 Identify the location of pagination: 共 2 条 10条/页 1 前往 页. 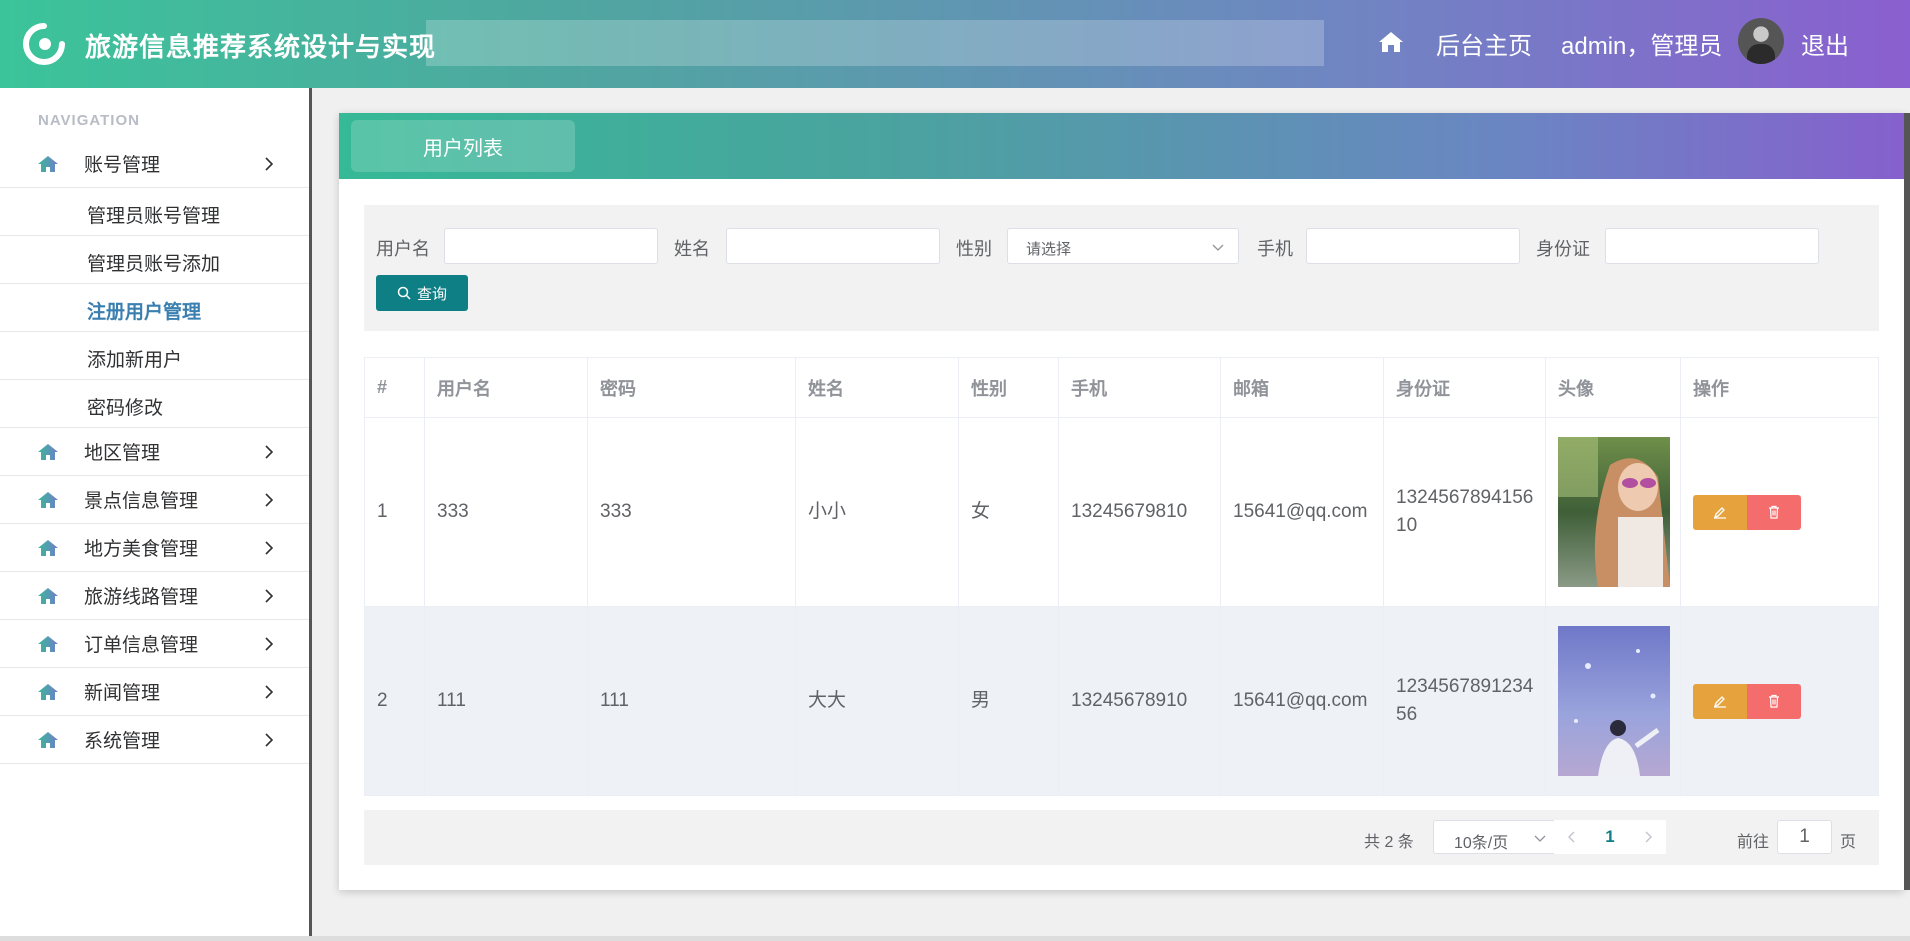
(1121, 837).